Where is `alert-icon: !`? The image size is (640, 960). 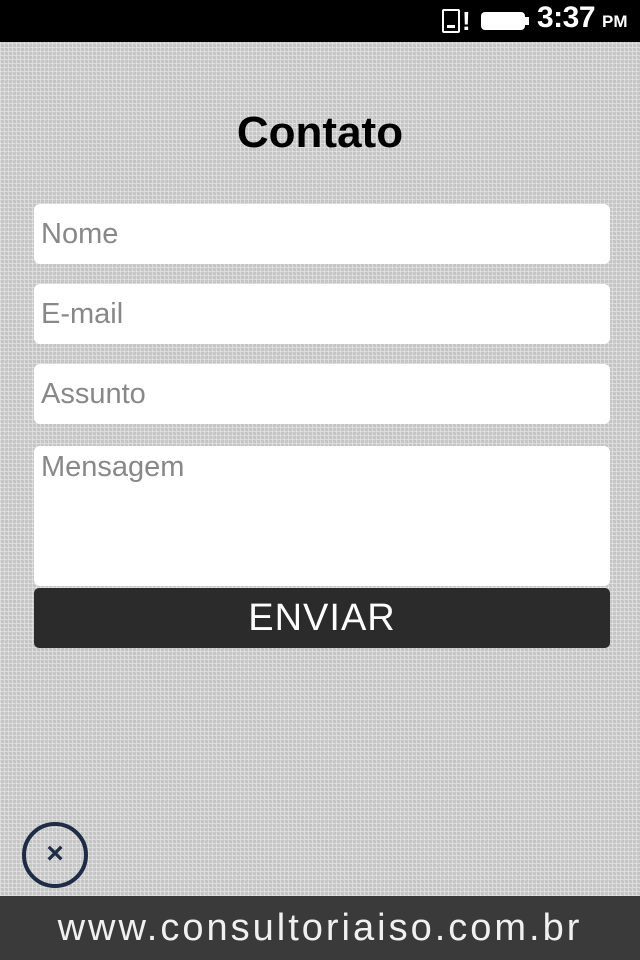 alert-icon: ! is located at coordinates (466, 21).